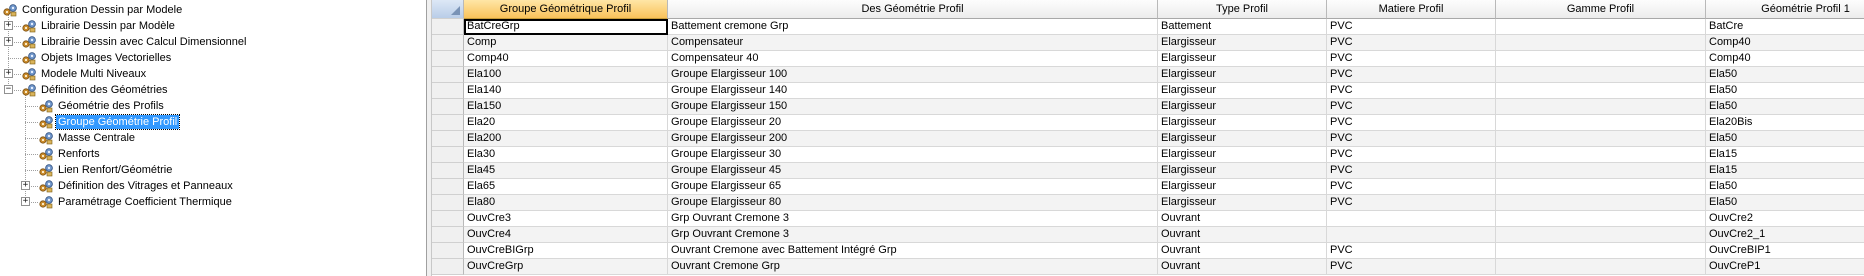 The width and height of the screenshot is (1864, 276). Describe the element at coordinates (913, 43) in the screenshot. I see `table-cell: Compensateur` at that location.